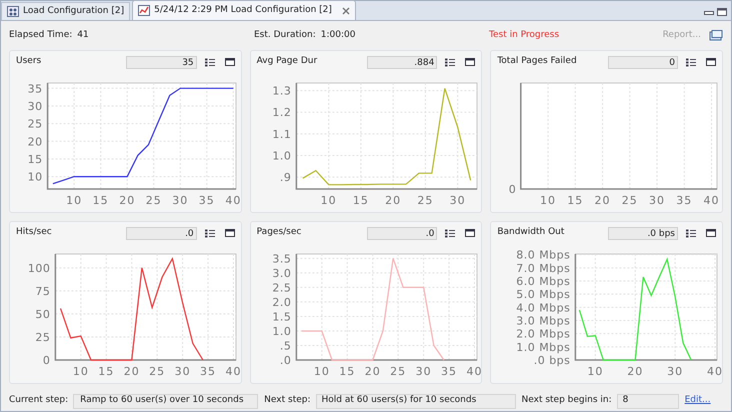  Describe the element at coordinates (643, 62) in the screenshot. I see `value-field: 0` at that location.